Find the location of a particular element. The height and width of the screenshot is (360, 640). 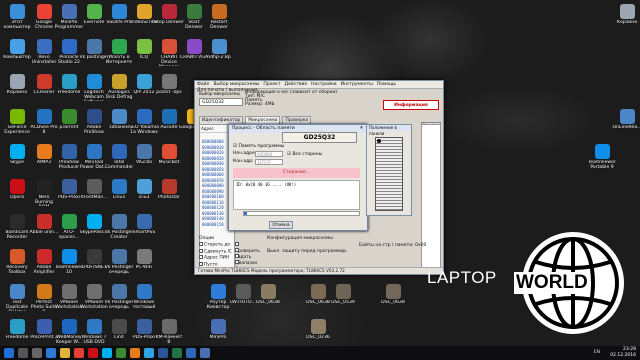

menu-item: Настройки is located at coordinates (323, 84).